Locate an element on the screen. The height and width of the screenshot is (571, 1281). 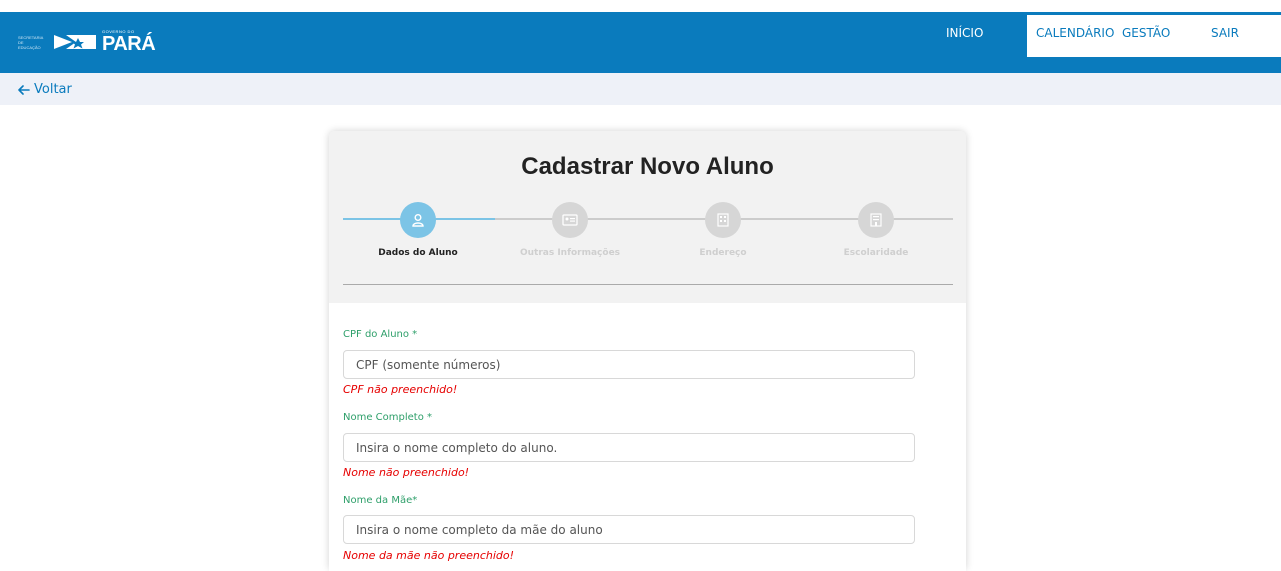
cpf-input is located at coordinates (629, 364).